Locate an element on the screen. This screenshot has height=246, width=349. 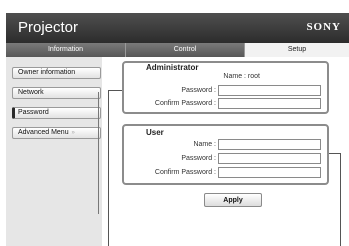
administrator-confirm-password-input is located at coordinates (269, 103).